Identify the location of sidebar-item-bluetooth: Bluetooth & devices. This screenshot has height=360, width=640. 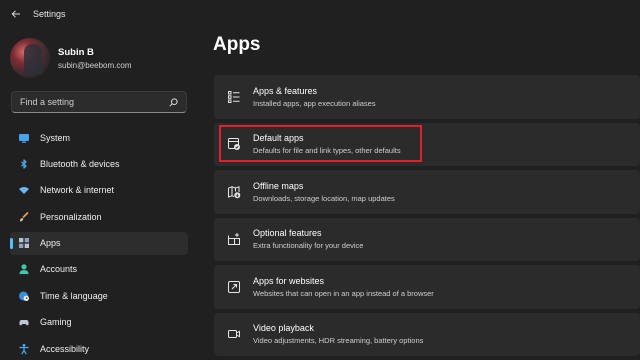
(99, 163).